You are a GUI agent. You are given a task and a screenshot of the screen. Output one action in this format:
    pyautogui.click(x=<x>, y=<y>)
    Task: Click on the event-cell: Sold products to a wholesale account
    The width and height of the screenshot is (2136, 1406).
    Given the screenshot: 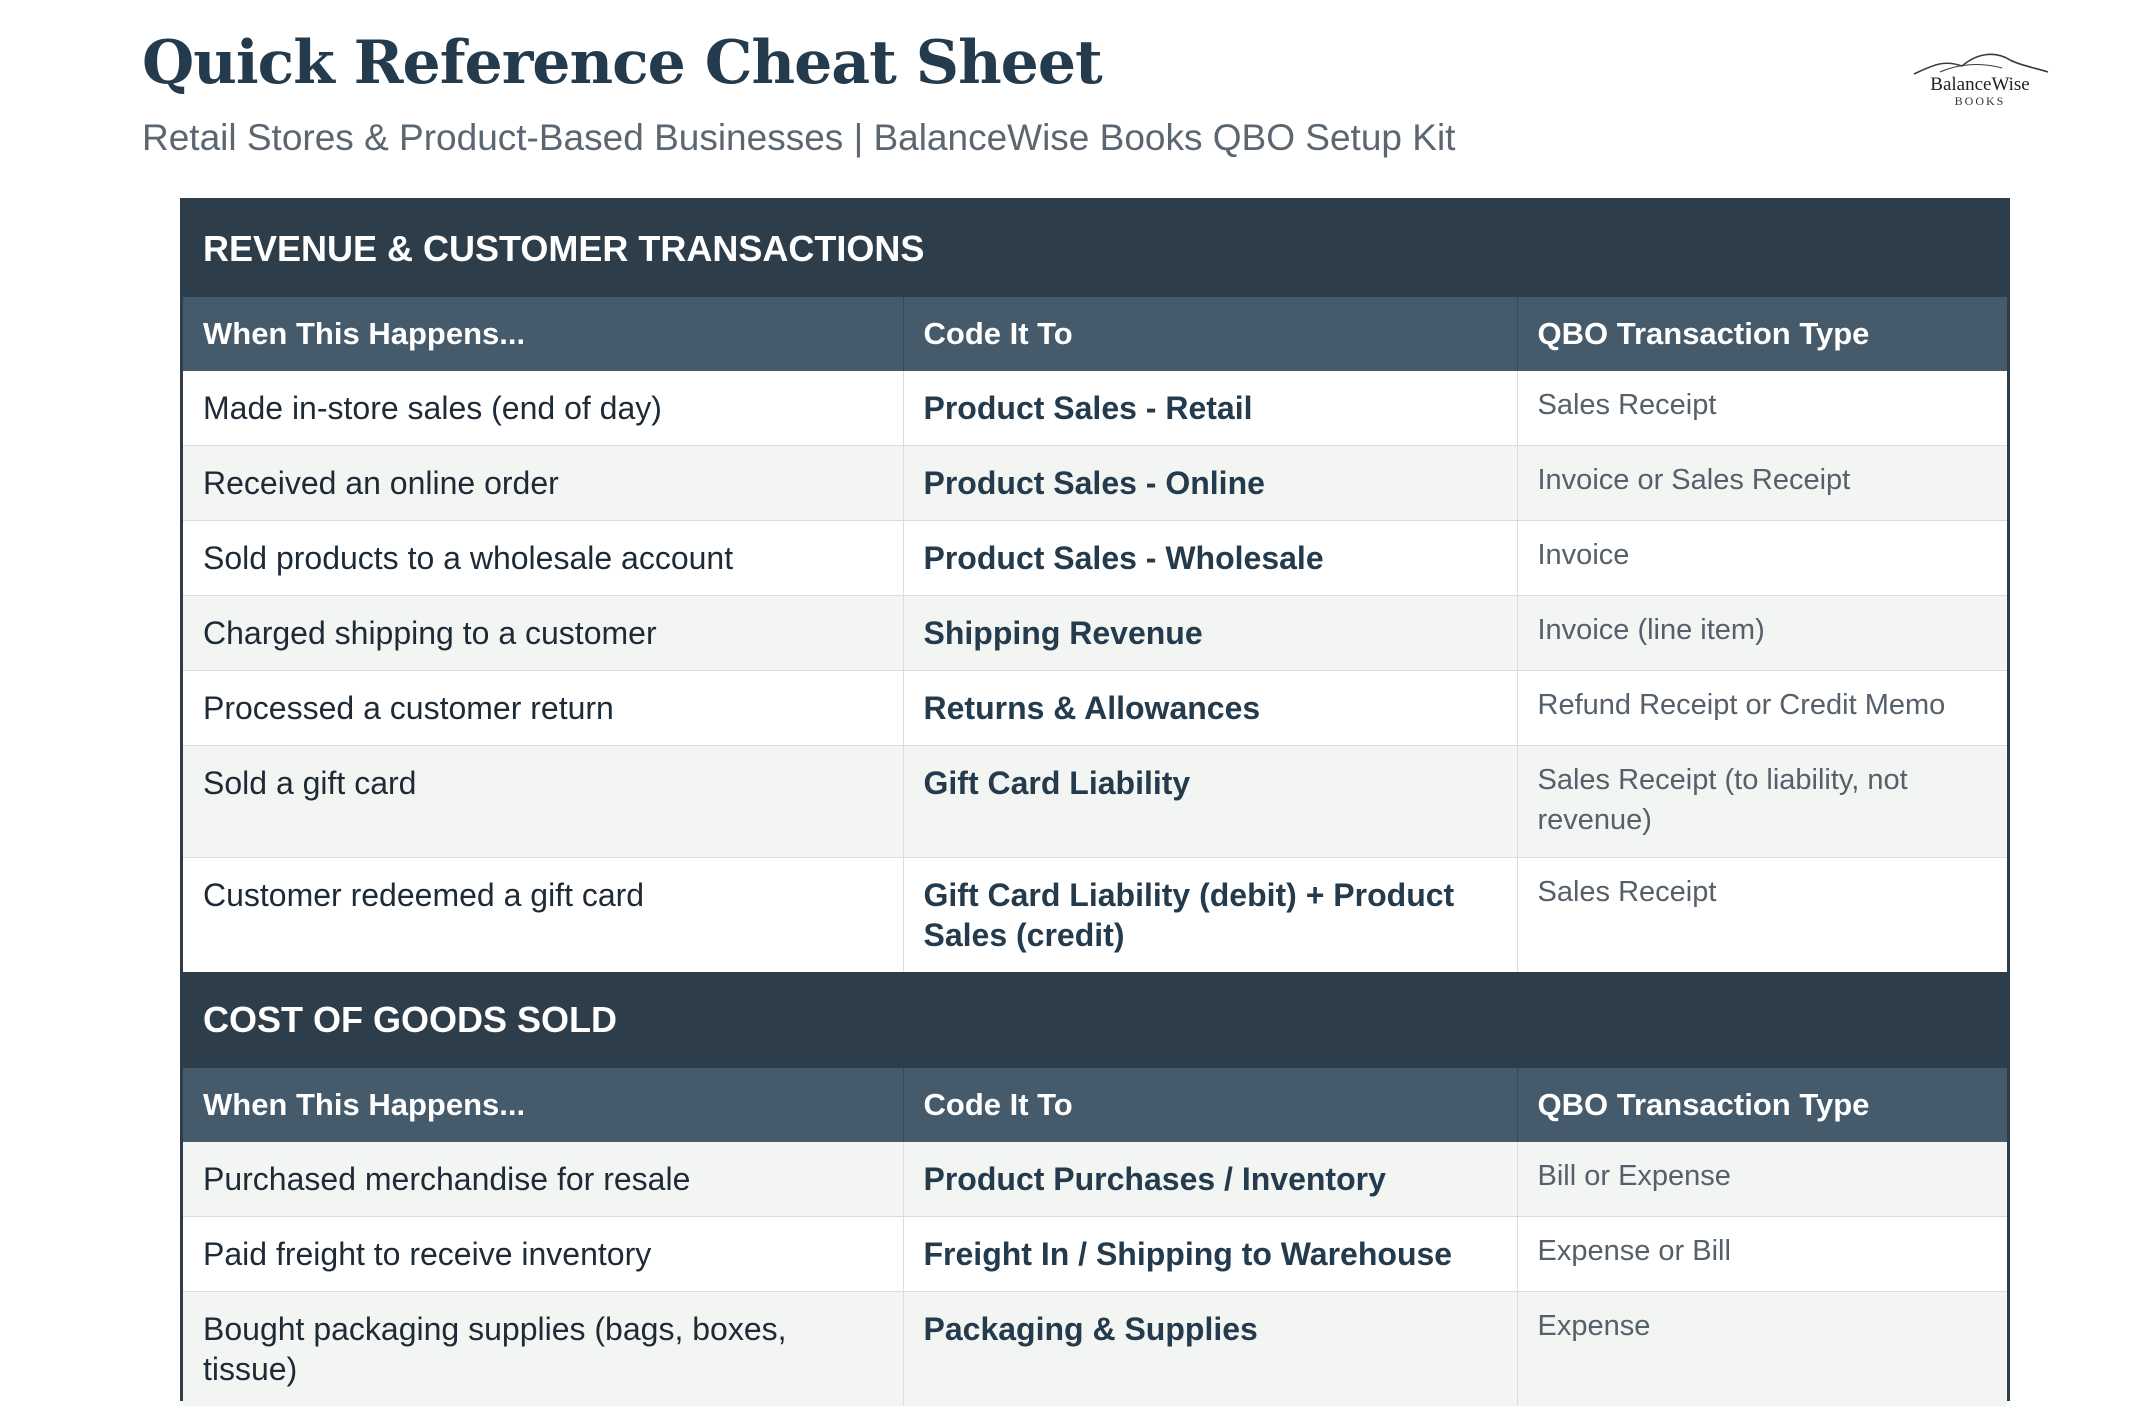 What is the action you would take?
    pyautogui.click(x=543, y=558)
    